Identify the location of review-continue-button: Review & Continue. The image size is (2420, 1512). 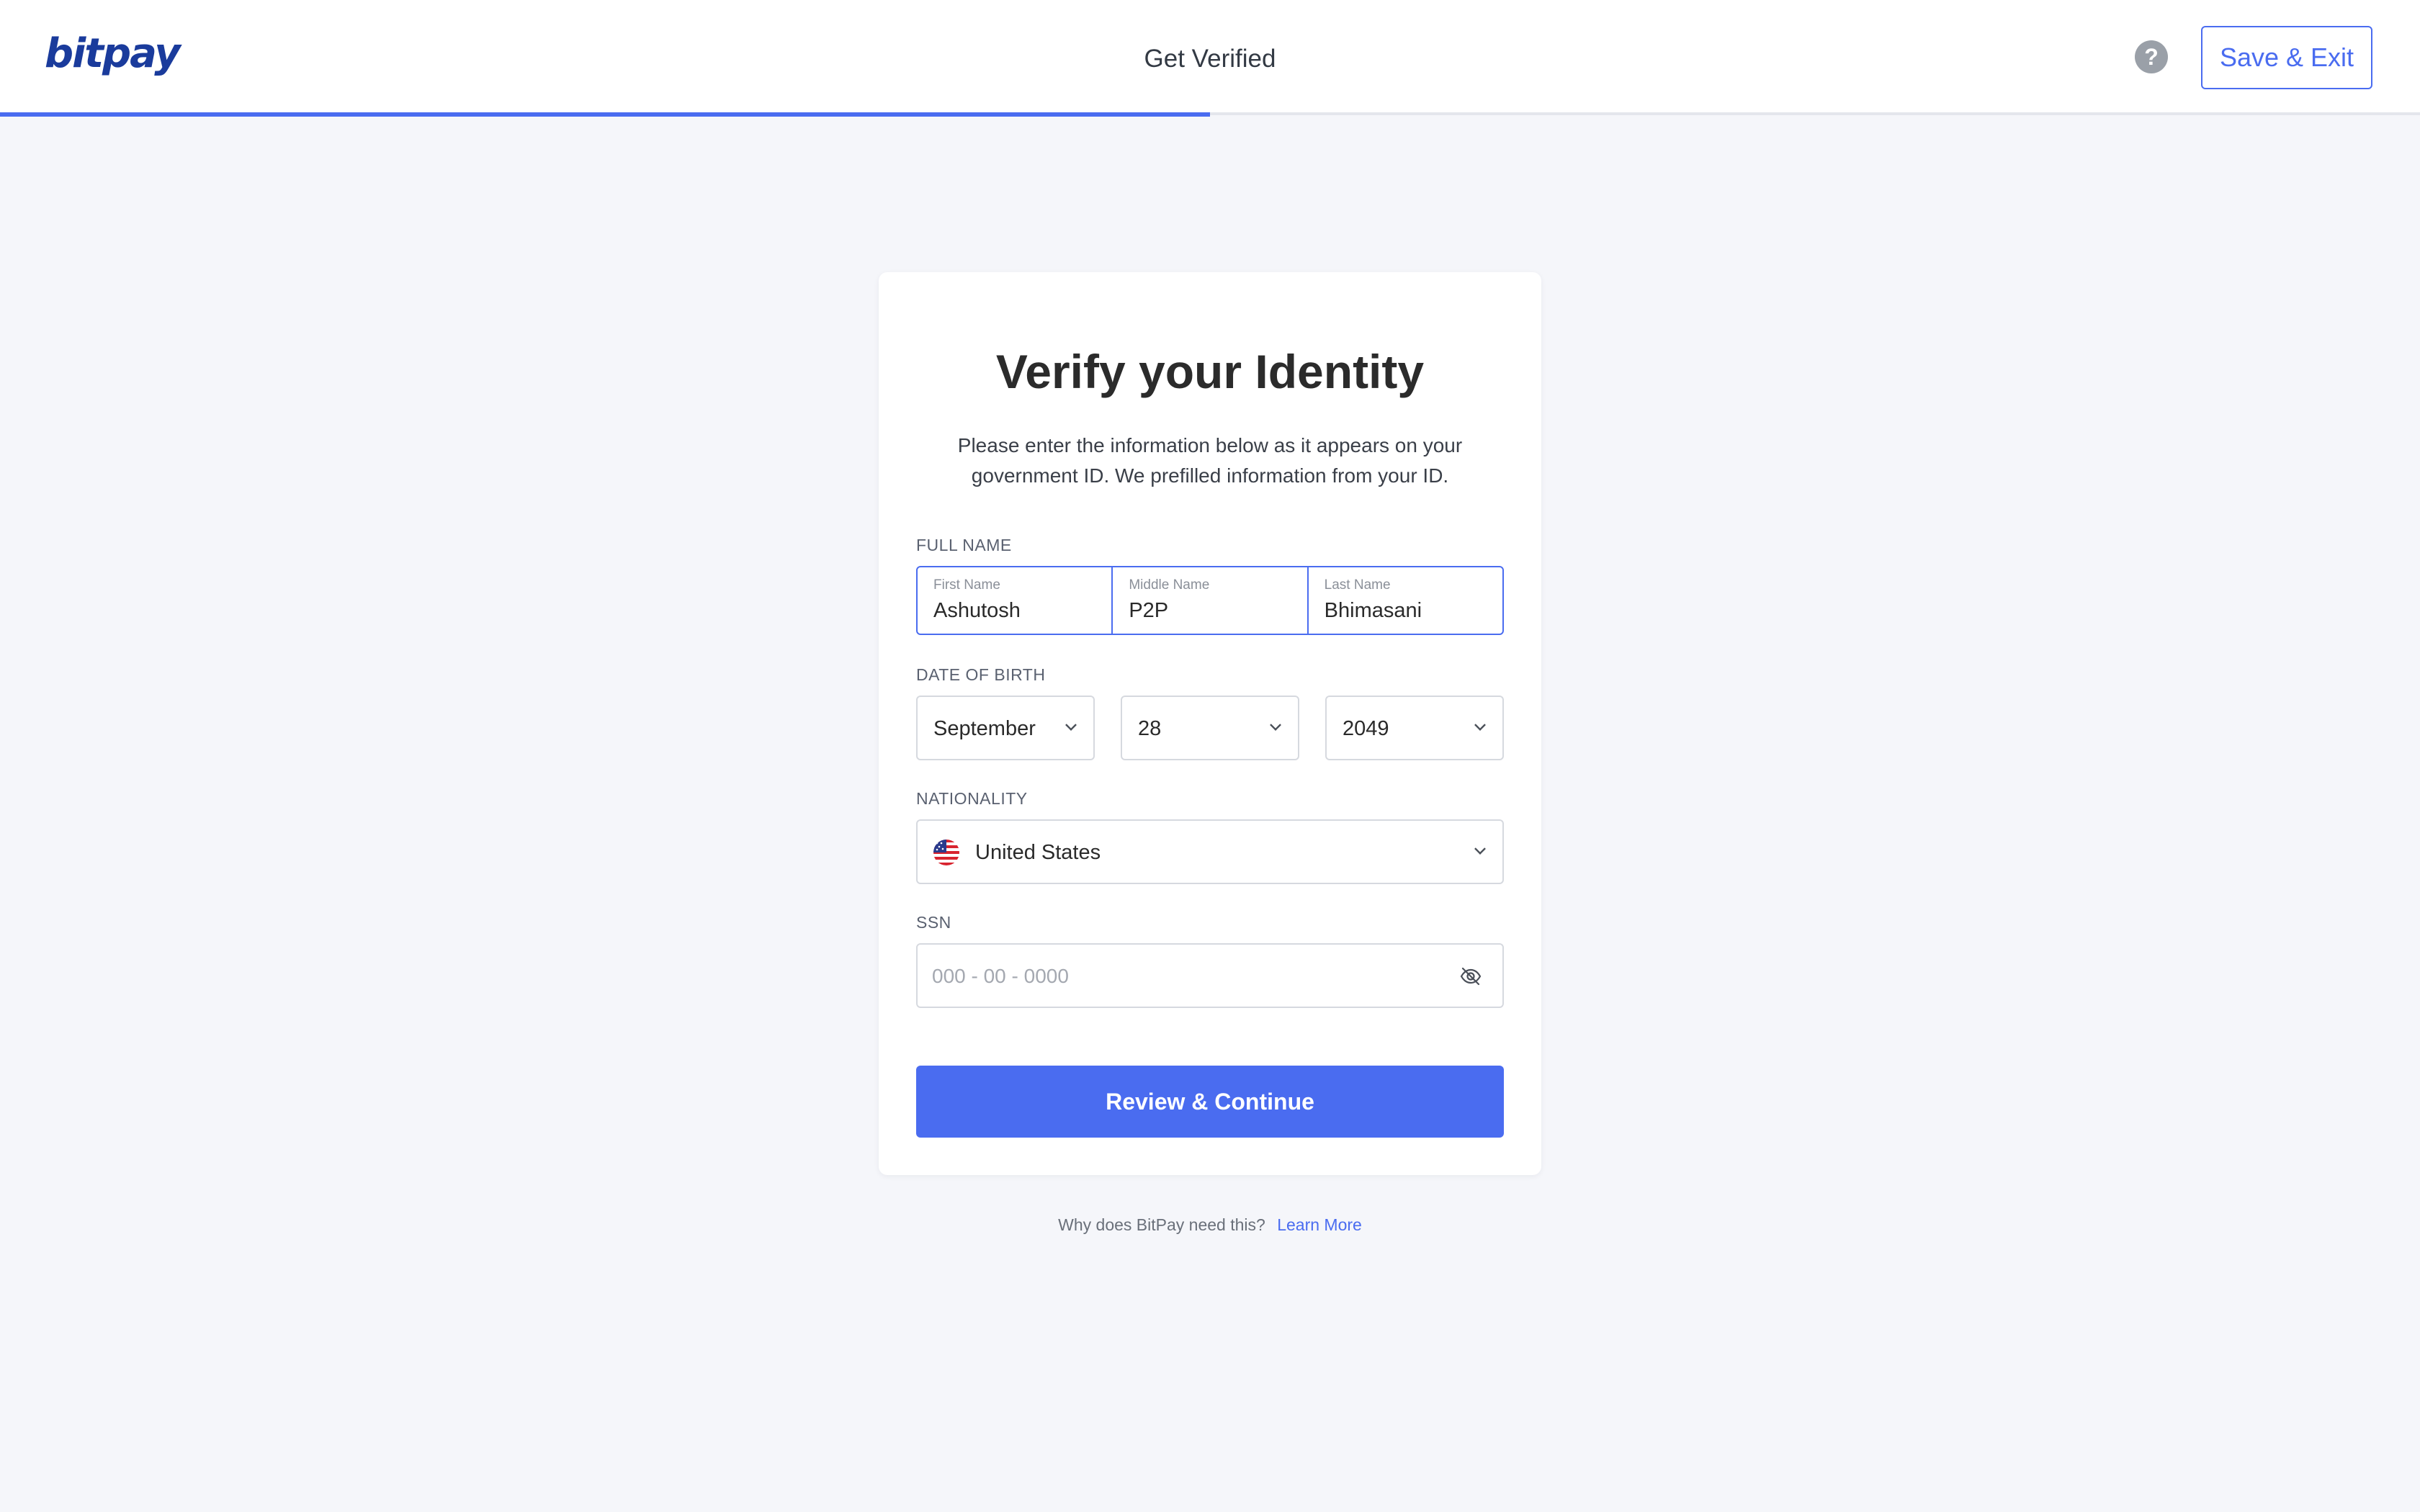
(1210, 1102).